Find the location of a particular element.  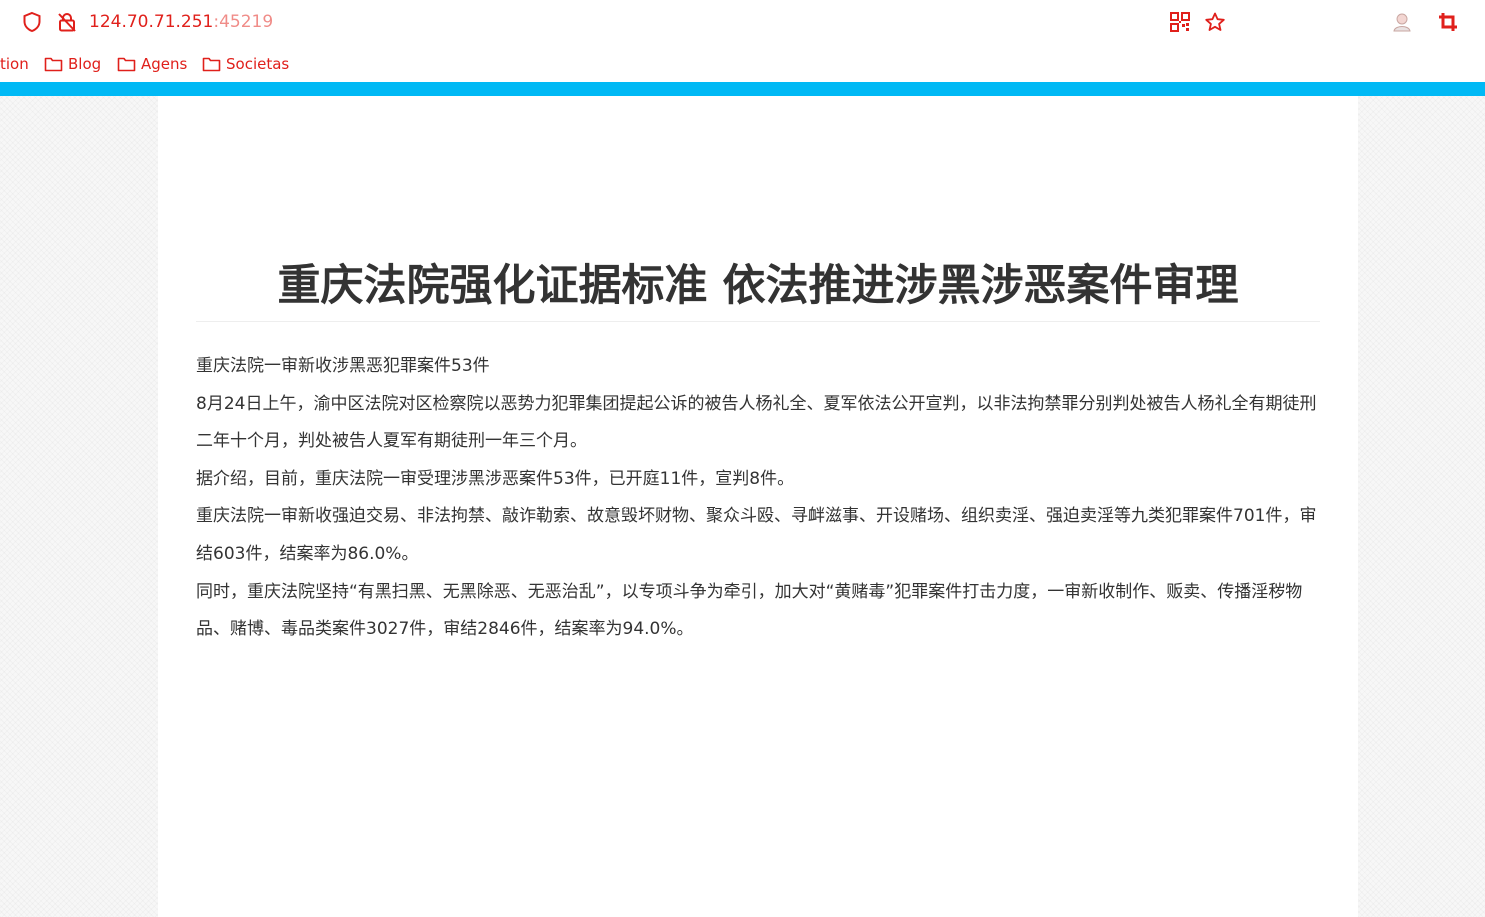

bookmark-label: tion is located at coordinates (14, 64).